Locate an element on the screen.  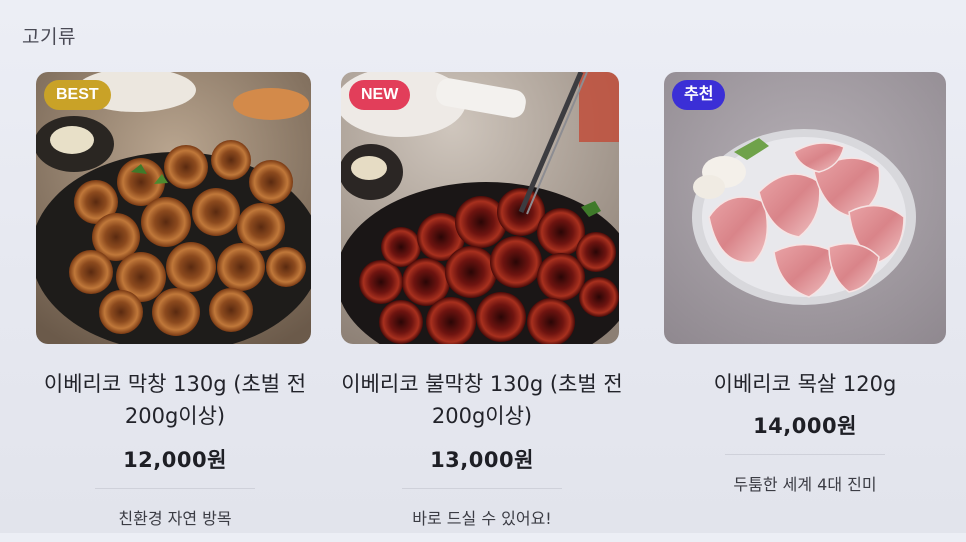
product-image: BEST is located at coordinates (173, 208).